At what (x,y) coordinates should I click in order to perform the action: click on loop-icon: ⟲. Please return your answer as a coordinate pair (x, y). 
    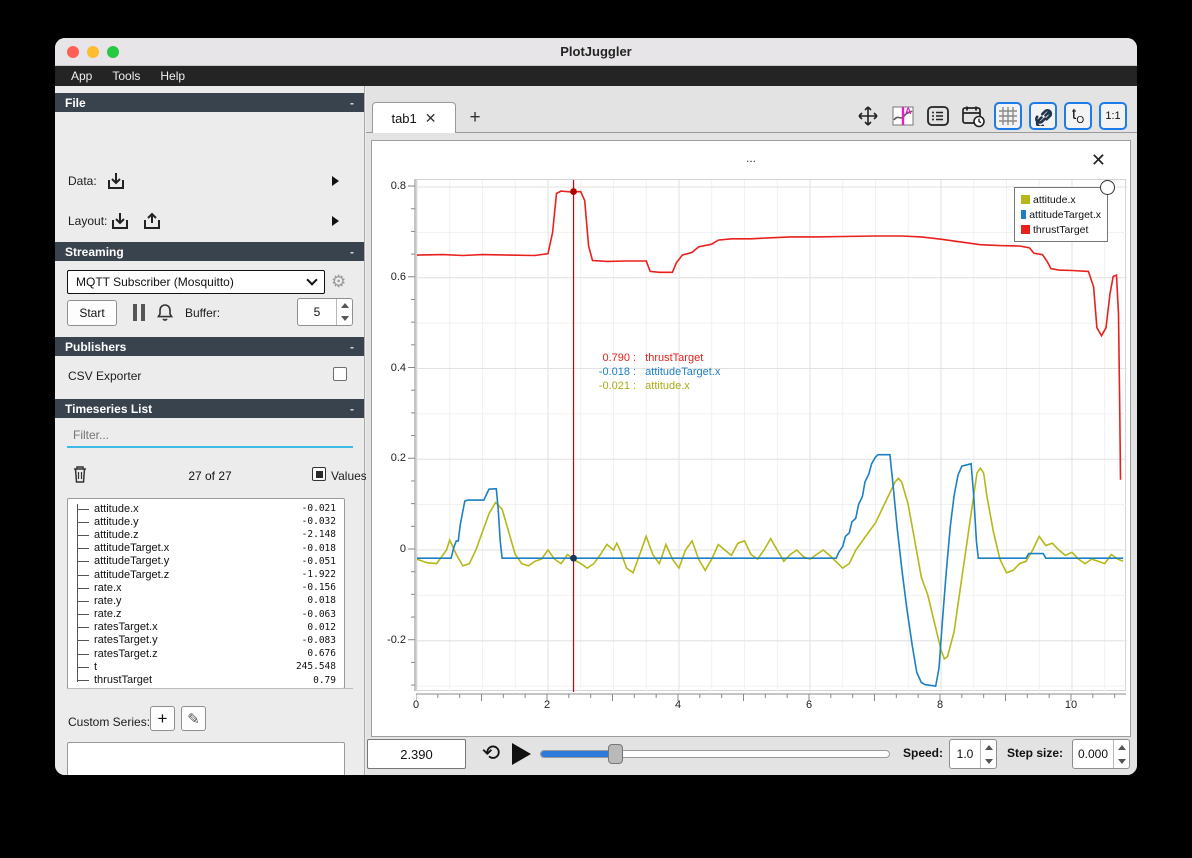
    Looking at the image, I should click on (491, 753).